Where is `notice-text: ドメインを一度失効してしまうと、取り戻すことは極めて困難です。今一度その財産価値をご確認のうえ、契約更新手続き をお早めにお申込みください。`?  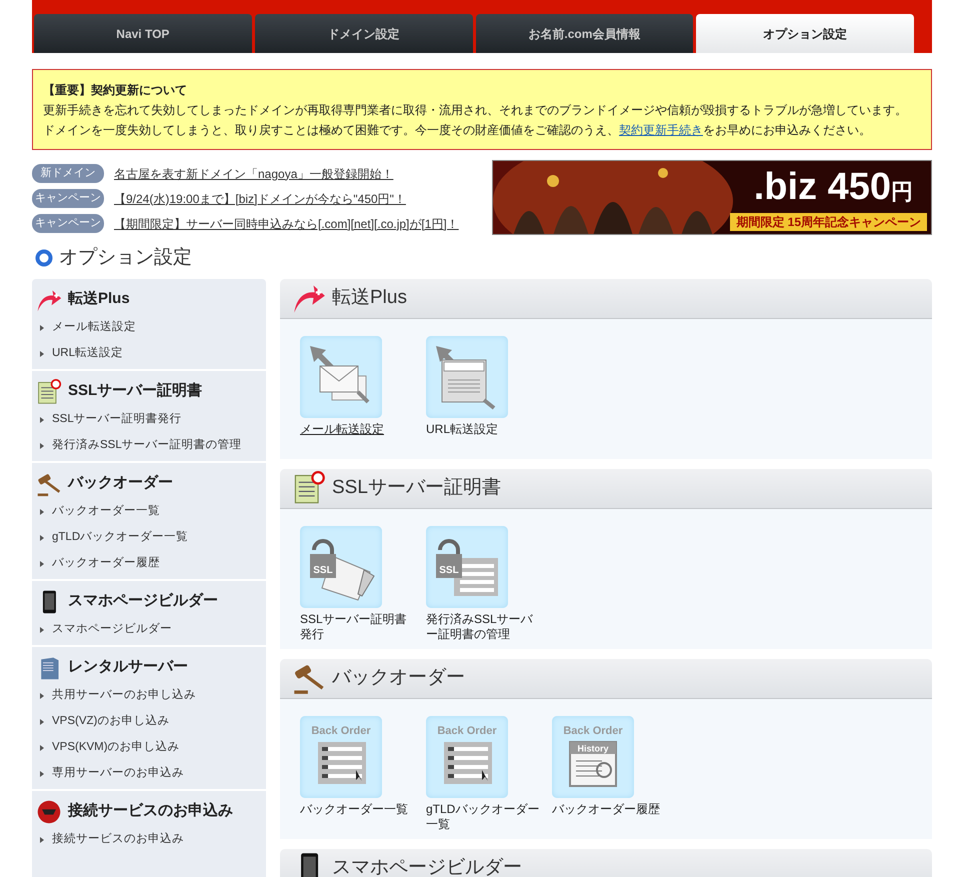
notice-text: ドメインを一度失効してしまうと、取り戻すことは極めて困難です。今一度その財産価値をご確認のうえ、契約更新手続き をお早めにお申込みください。 is located at coordinates (457, 130).